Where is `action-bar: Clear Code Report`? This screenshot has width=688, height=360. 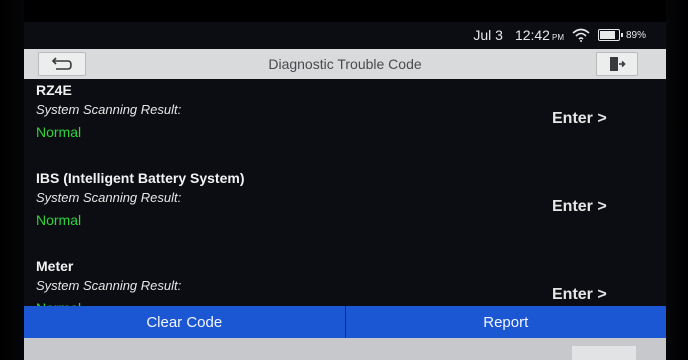
action-bar: Clear Code Report is located at coordinates (345, 322).